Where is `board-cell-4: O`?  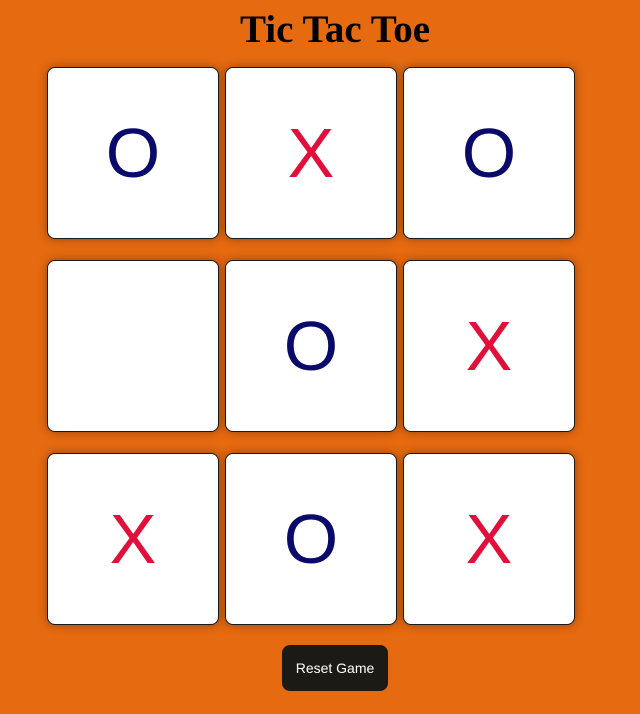 board-cell-4: O is located at coordinates (311, 346).